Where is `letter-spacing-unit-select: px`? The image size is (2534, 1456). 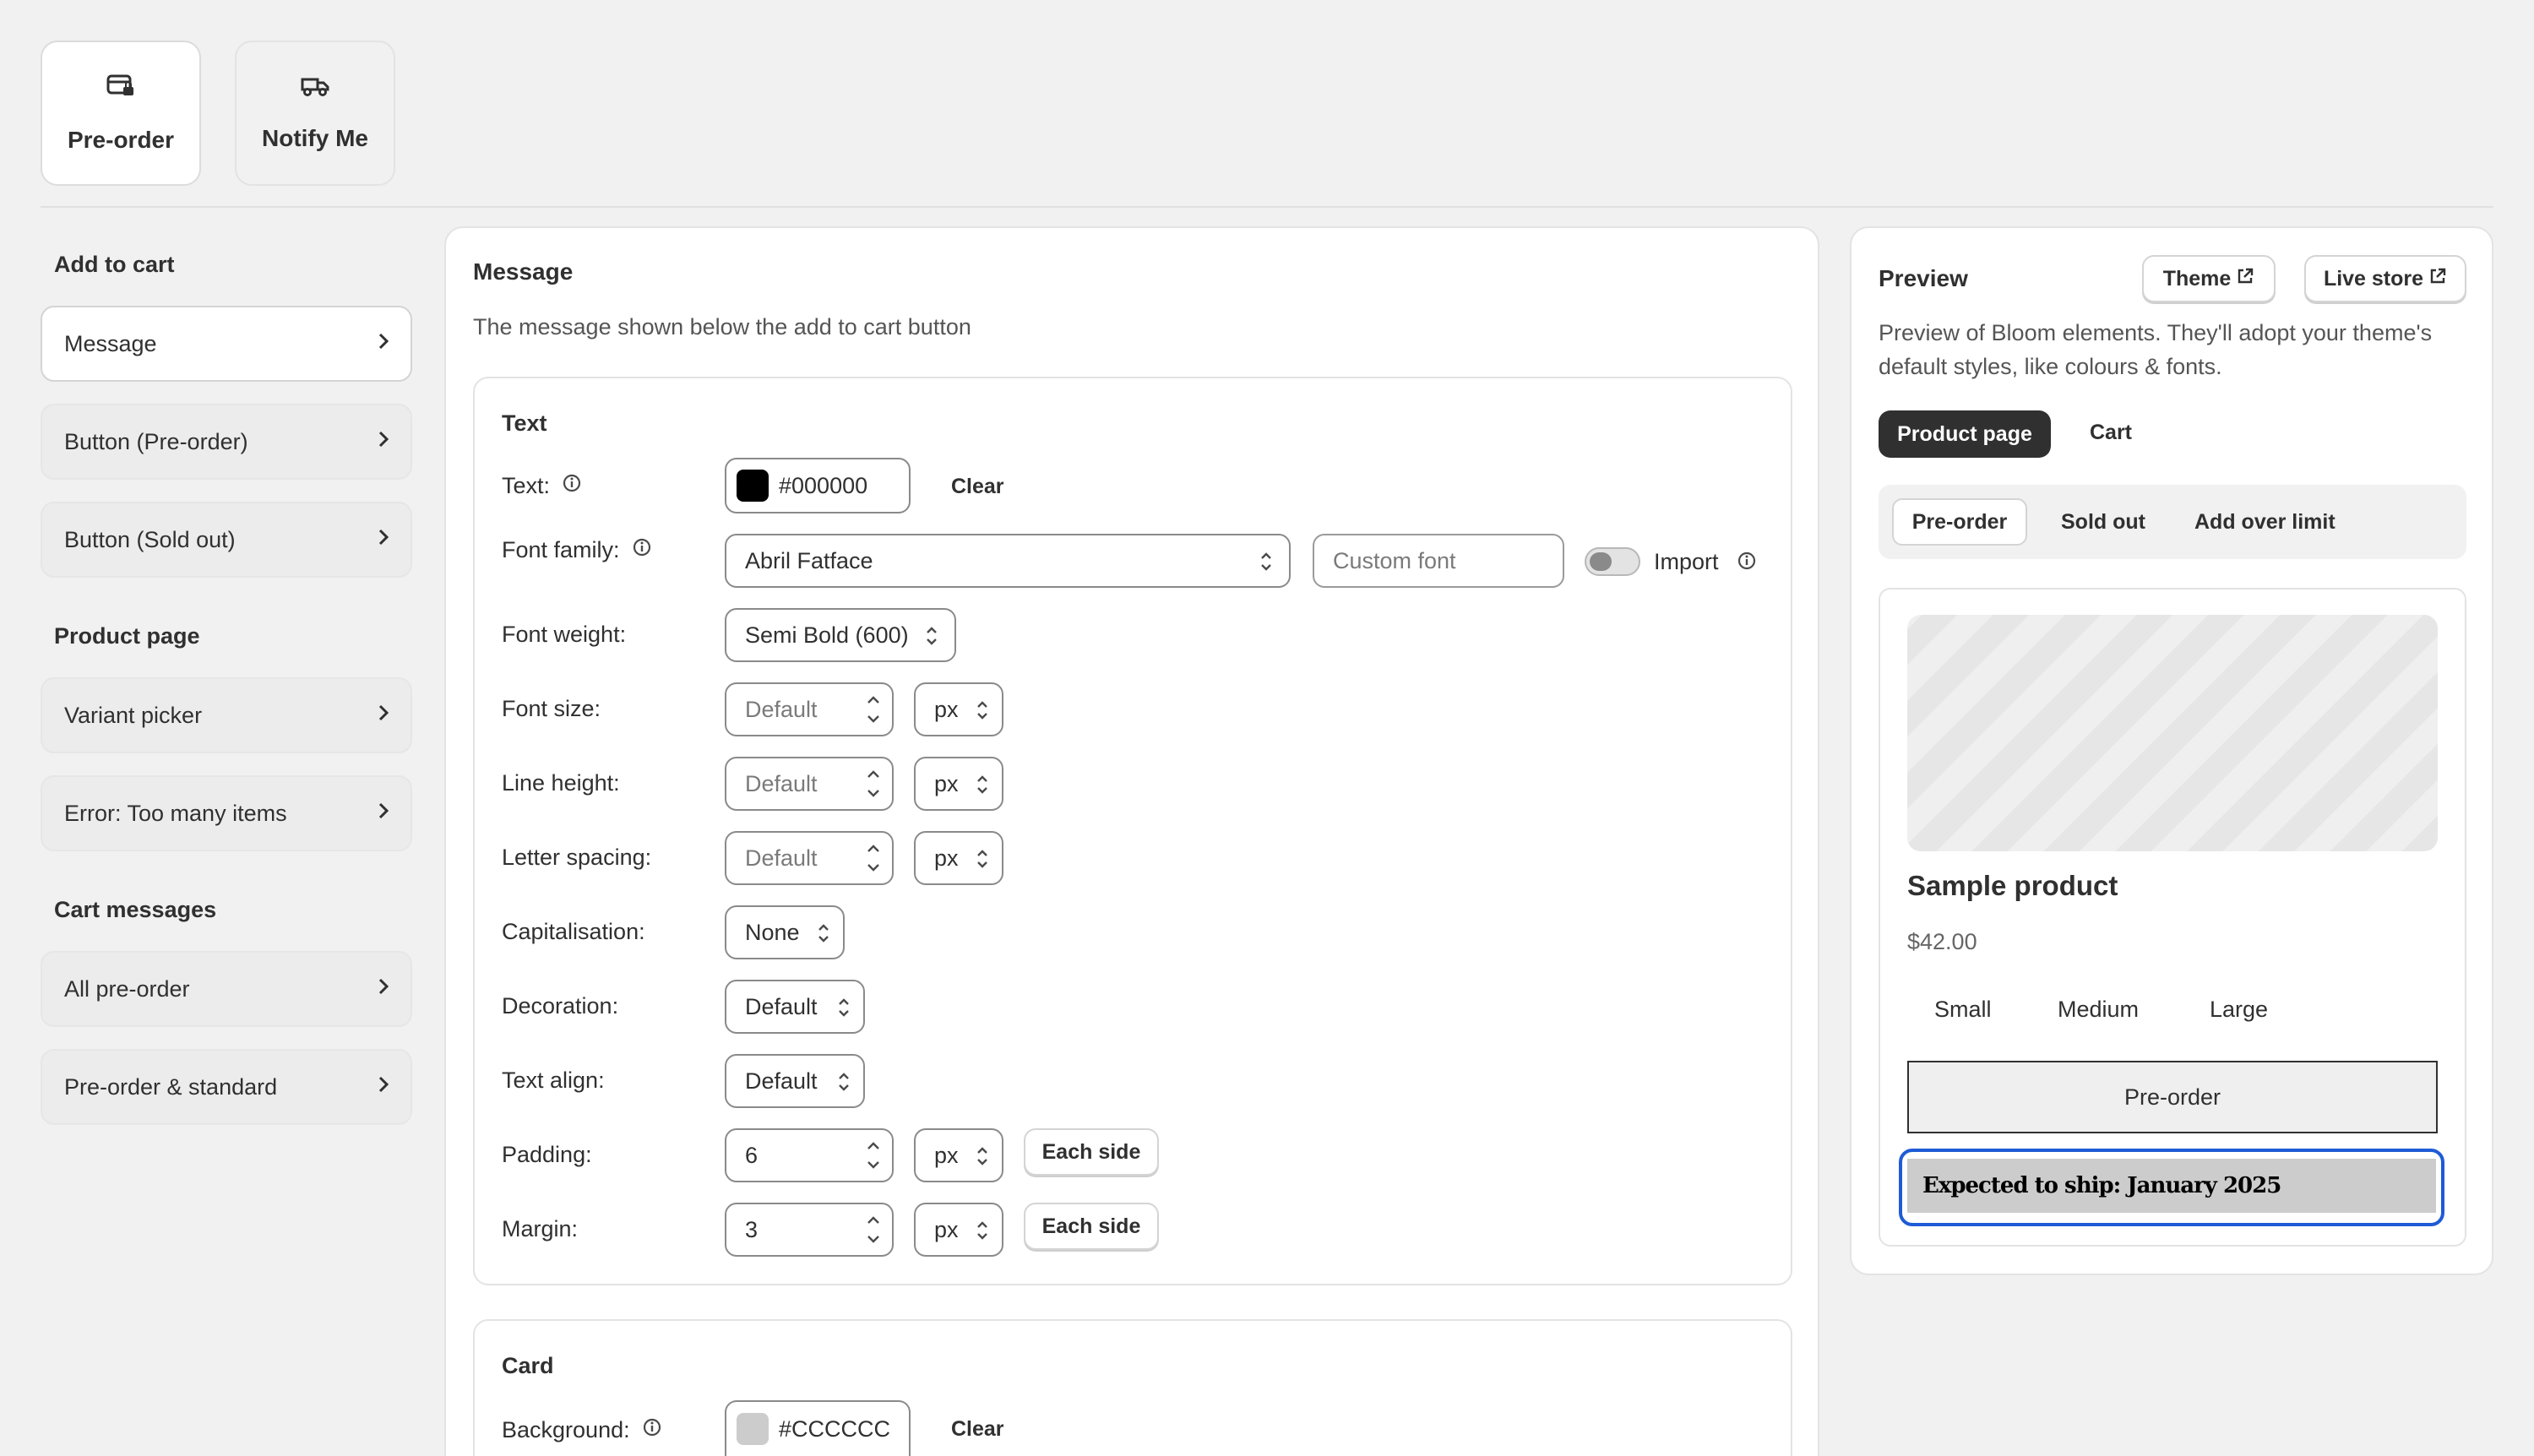 letter-spacing-unit-select: px is located at coordinates (958, 858).